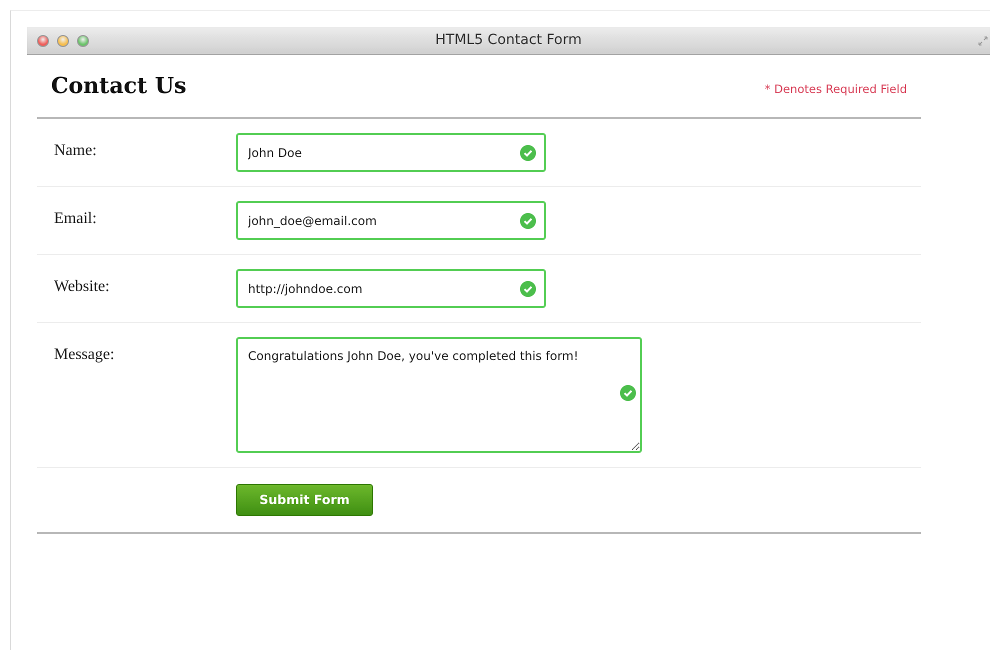  Describe the element at coordinates (391, 220) in the screenshot. I see `input-field: john_doe@email.com` at that location.